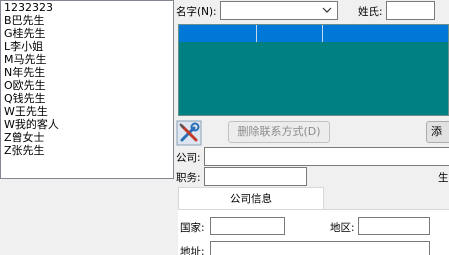 This screenshot has width=449, height=255. Describe the element at coordinates (188, 158) in the screenshot. I see `company-label: 公司:` at that location.